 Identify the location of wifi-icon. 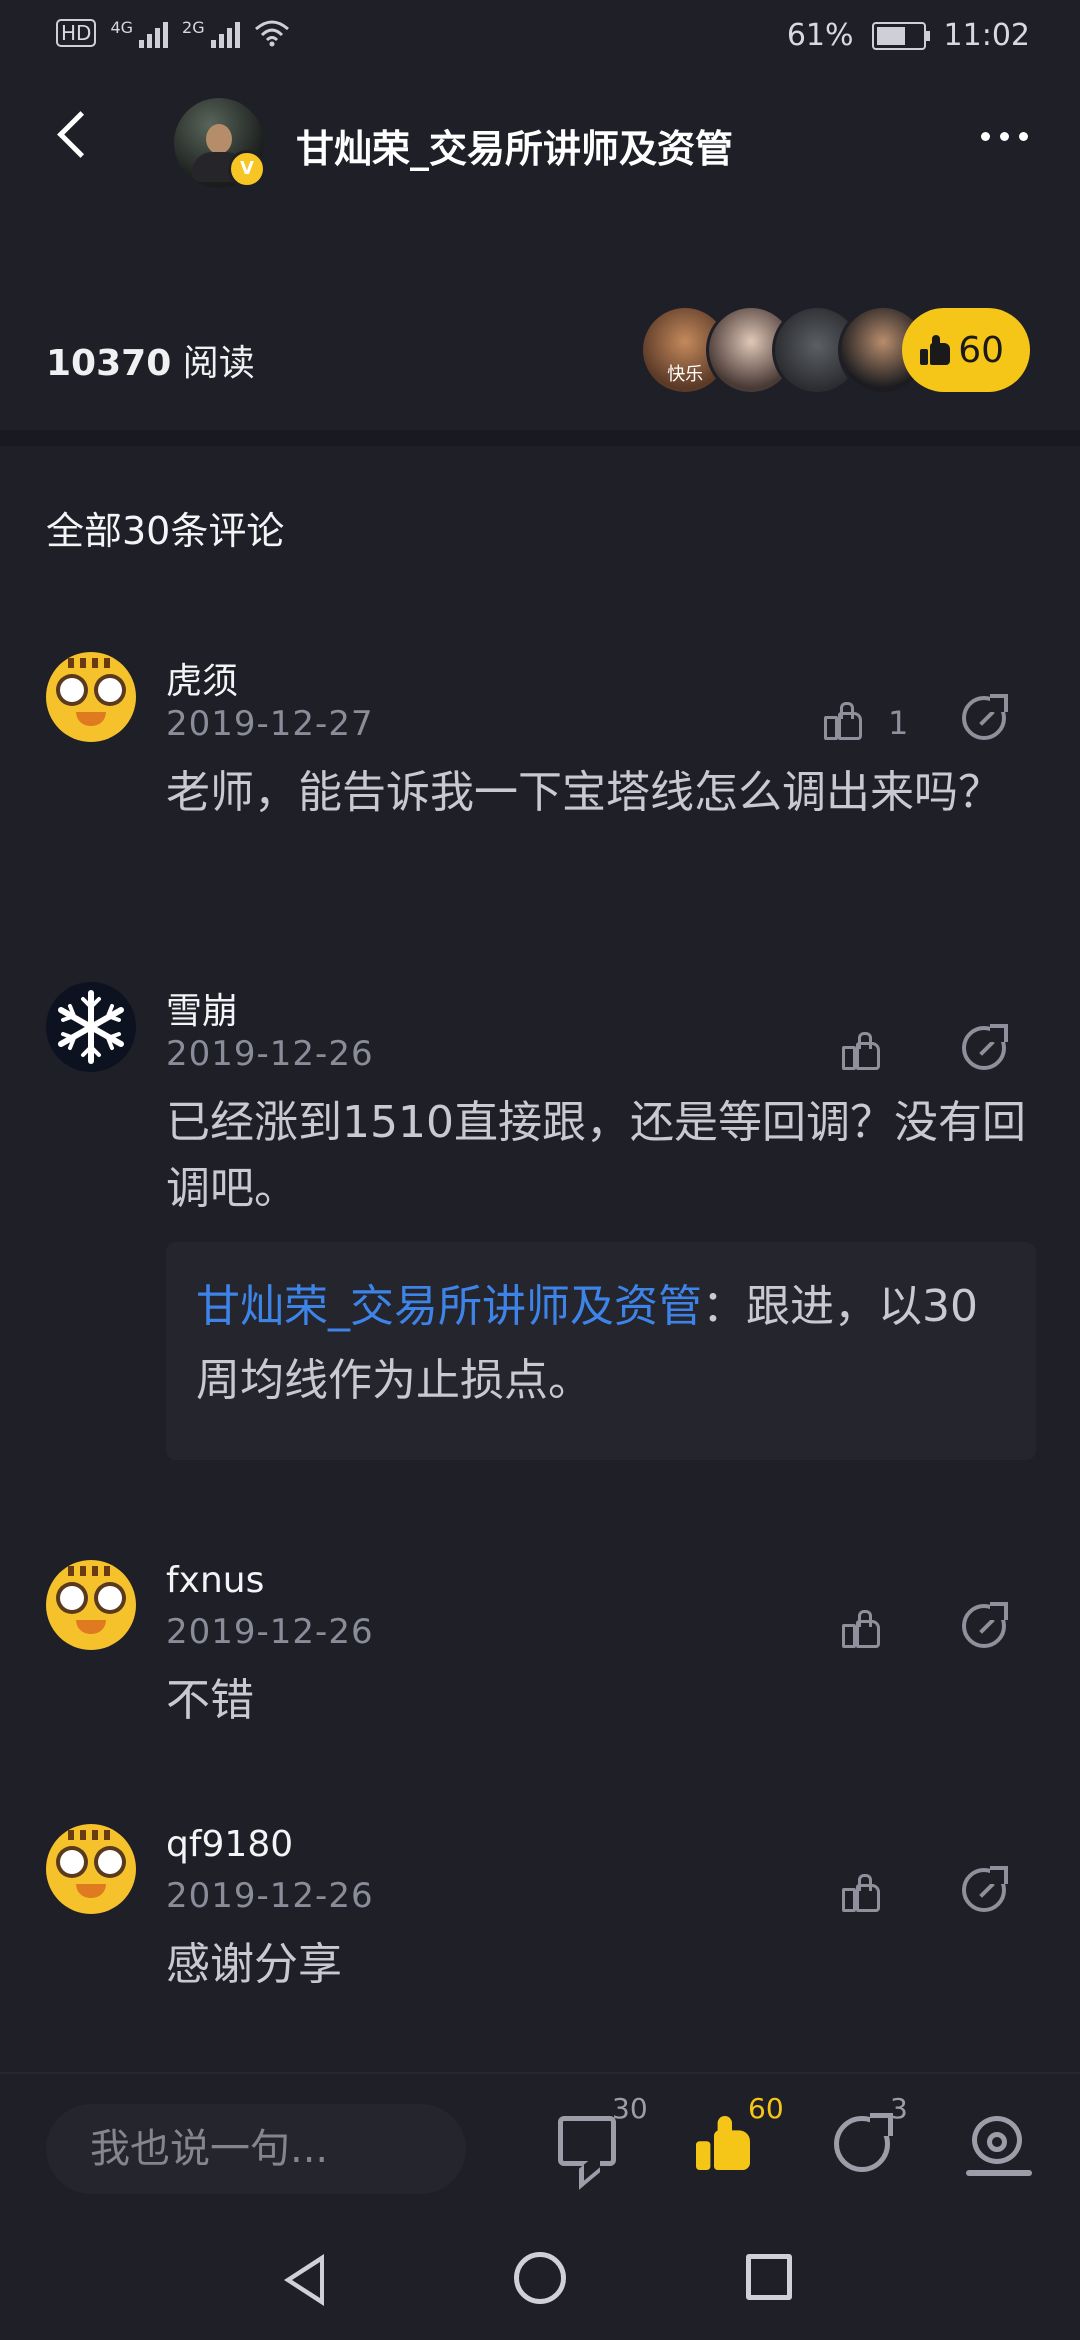
(271, 33).